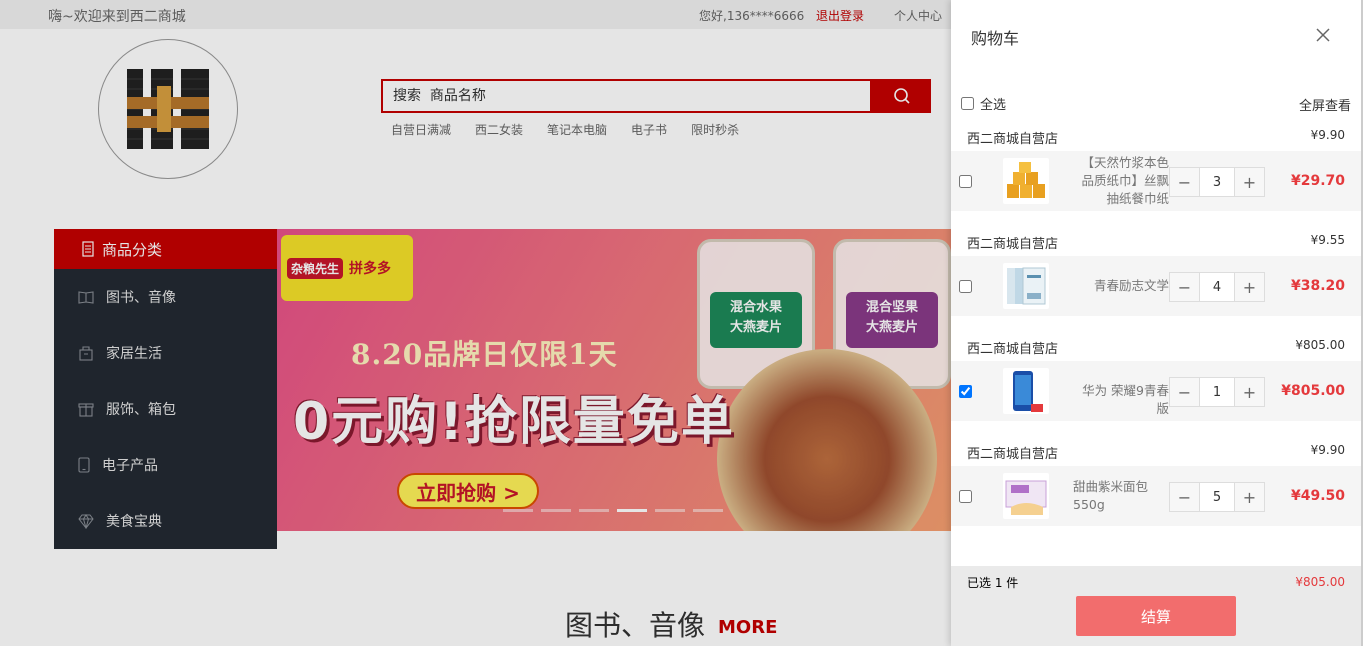 This screenshot has width=1363, height=646. Describe the element at coordinates (1120, 181) in the screenshot. I see `item-name: 【天然竹浆本色品质纸巾】丝飘抽纸餐巾纸` at that location.